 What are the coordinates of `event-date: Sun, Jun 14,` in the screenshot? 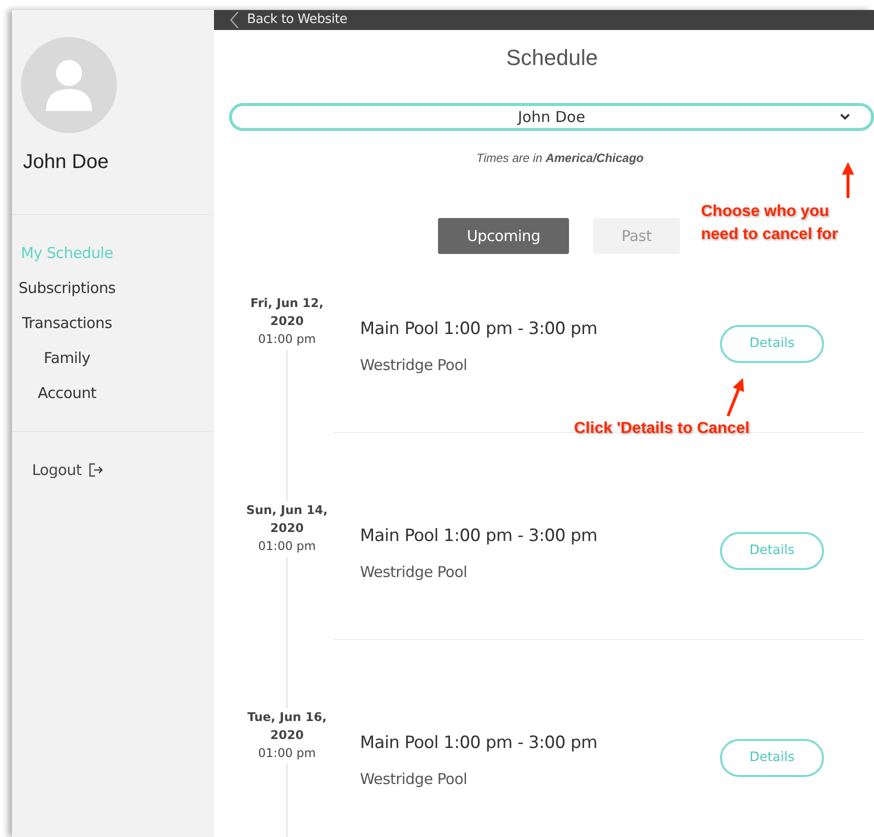 It's located at (287, 510).